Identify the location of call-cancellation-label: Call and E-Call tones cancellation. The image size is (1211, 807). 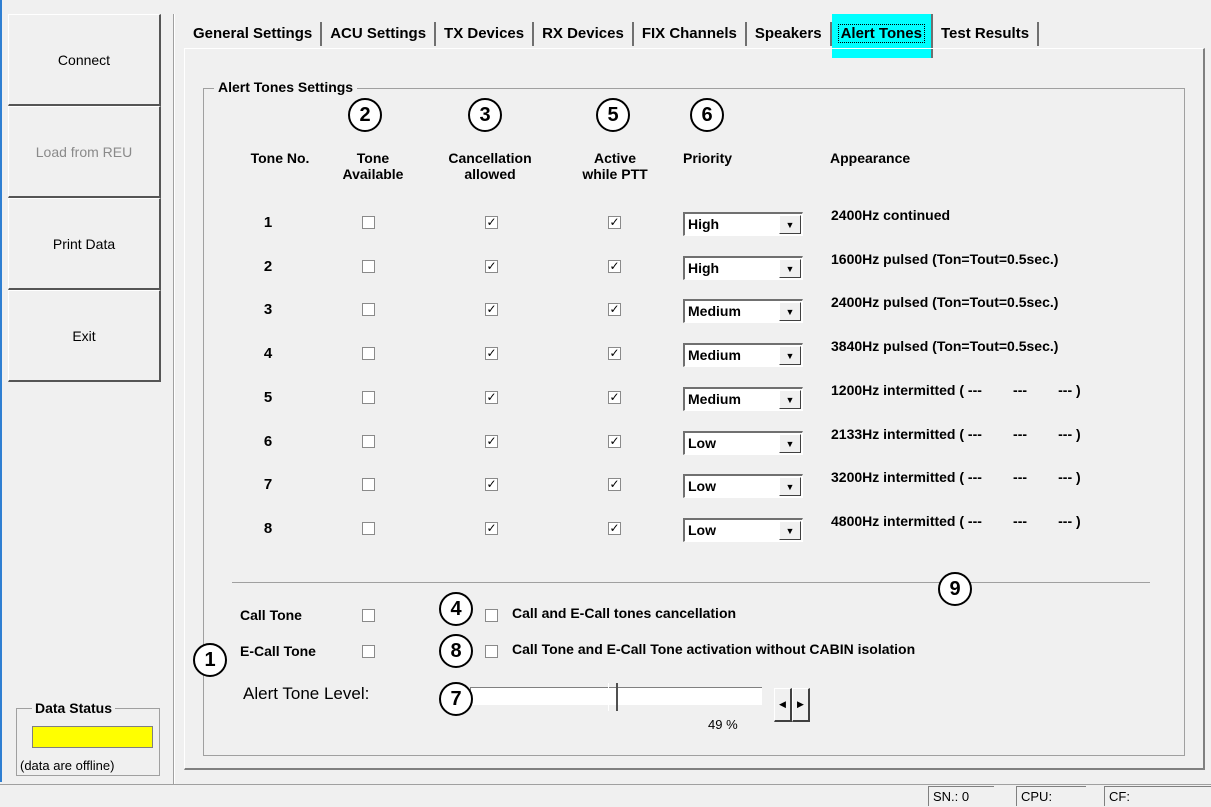
(624, 613).